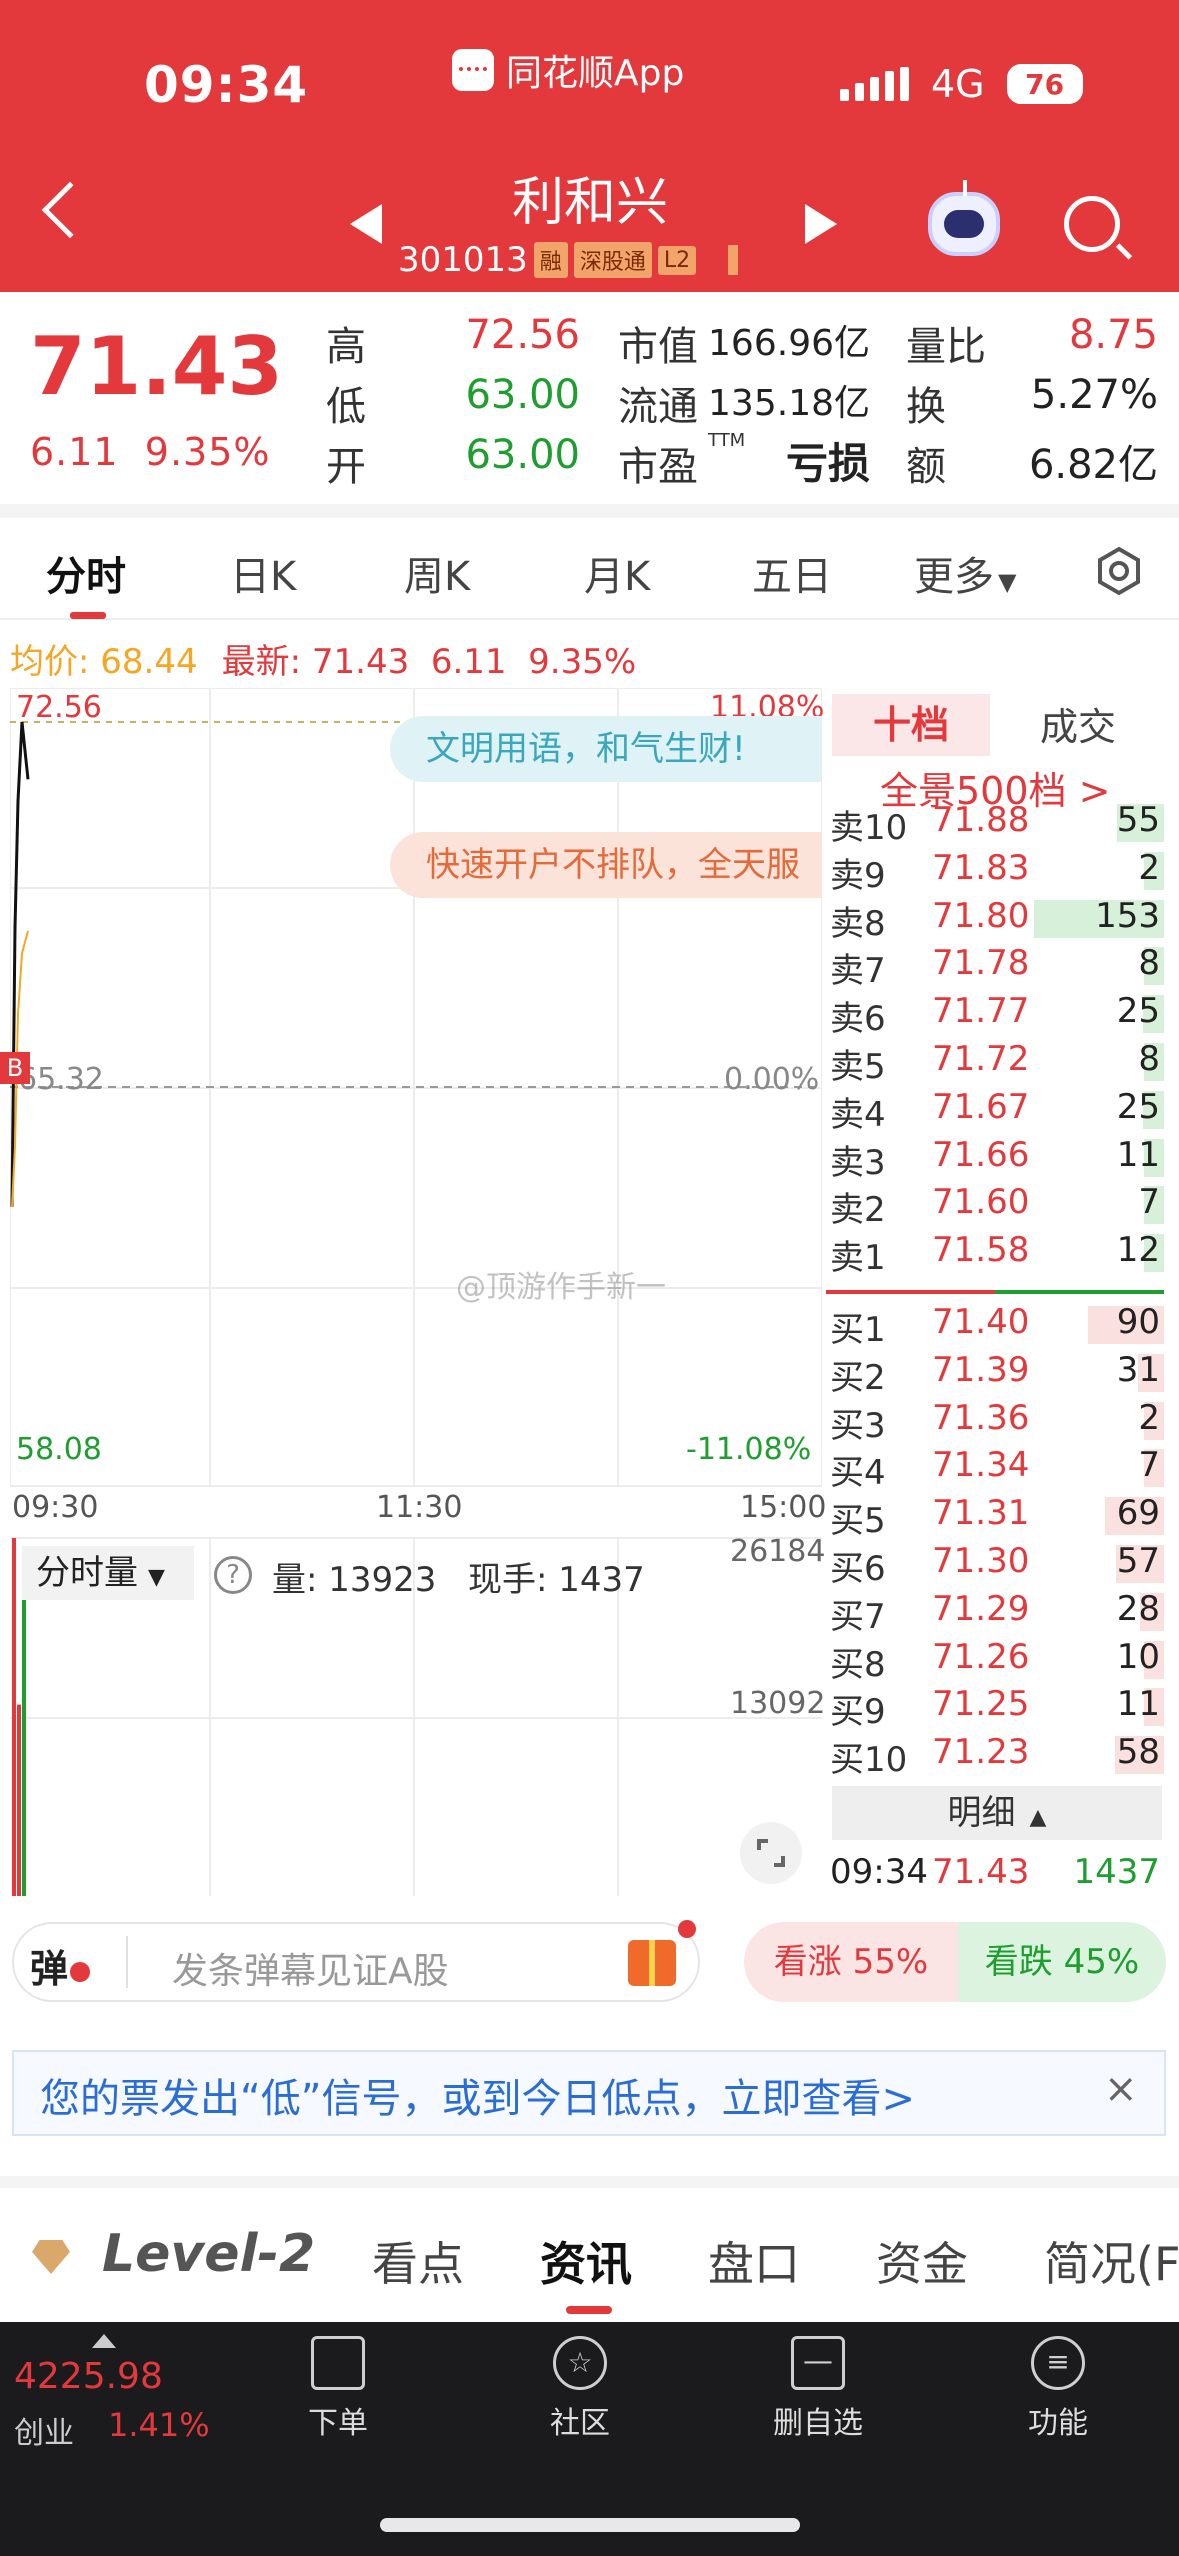  I want to click on bid-lvl: 买6, so click(858, 1569).